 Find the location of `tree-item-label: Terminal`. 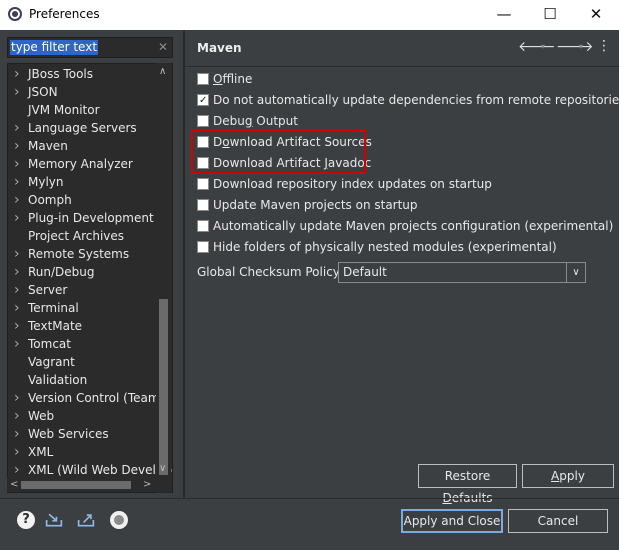

tree-item-label: Terminal is located at coordinates (53, 308).